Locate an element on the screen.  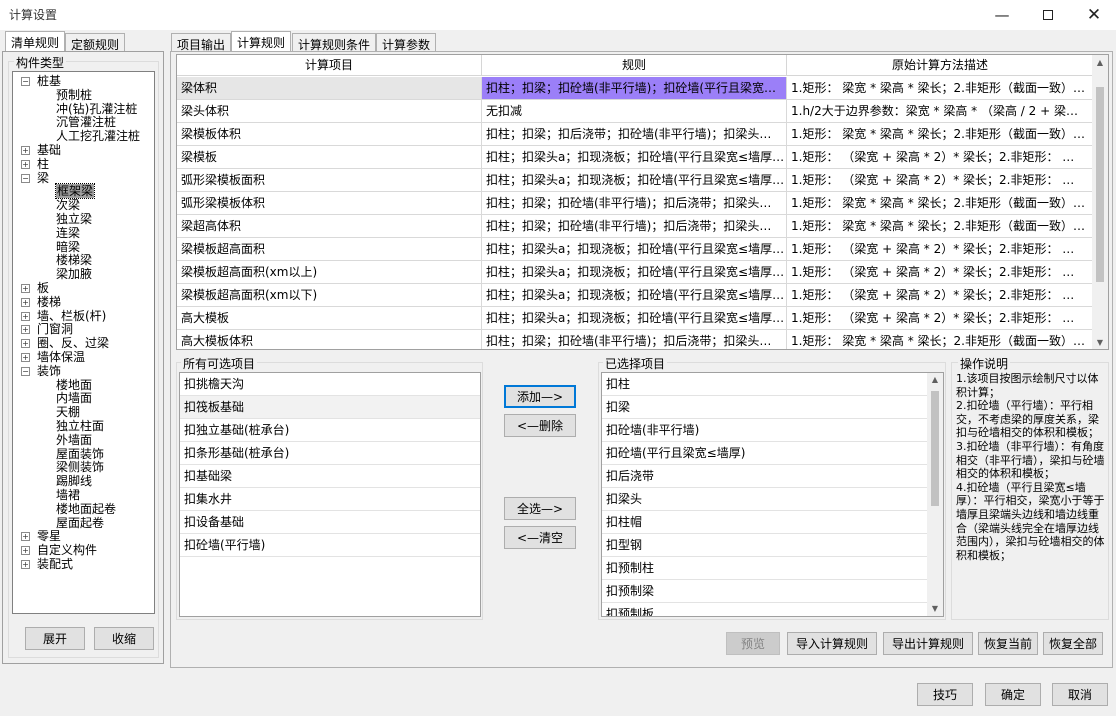
cell-item: 梁模板体积 is located at coordinates (329, 134).